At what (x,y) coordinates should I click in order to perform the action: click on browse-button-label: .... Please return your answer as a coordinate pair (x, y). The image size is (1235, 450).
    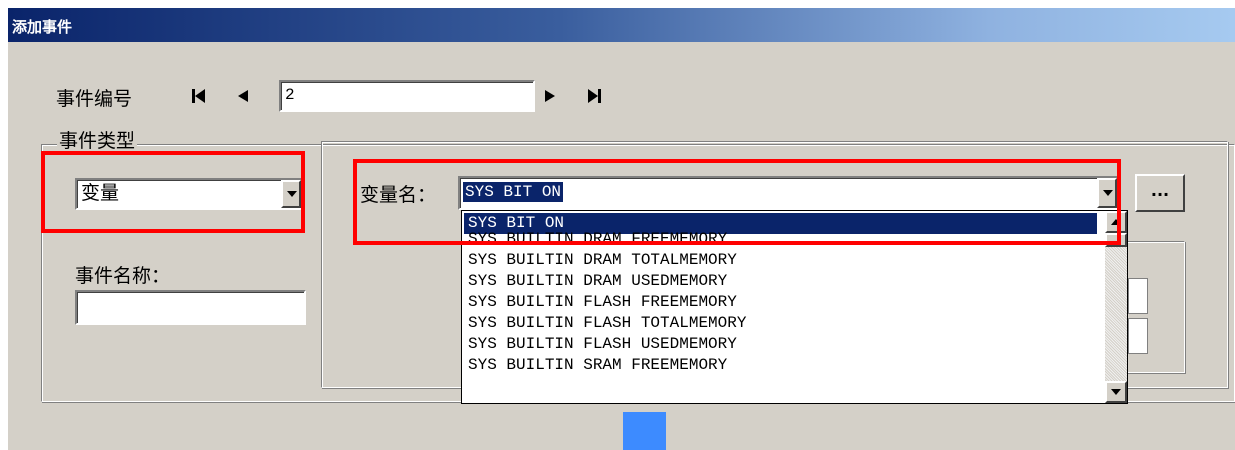
    Looking at the image, I should click on (1160, 190).